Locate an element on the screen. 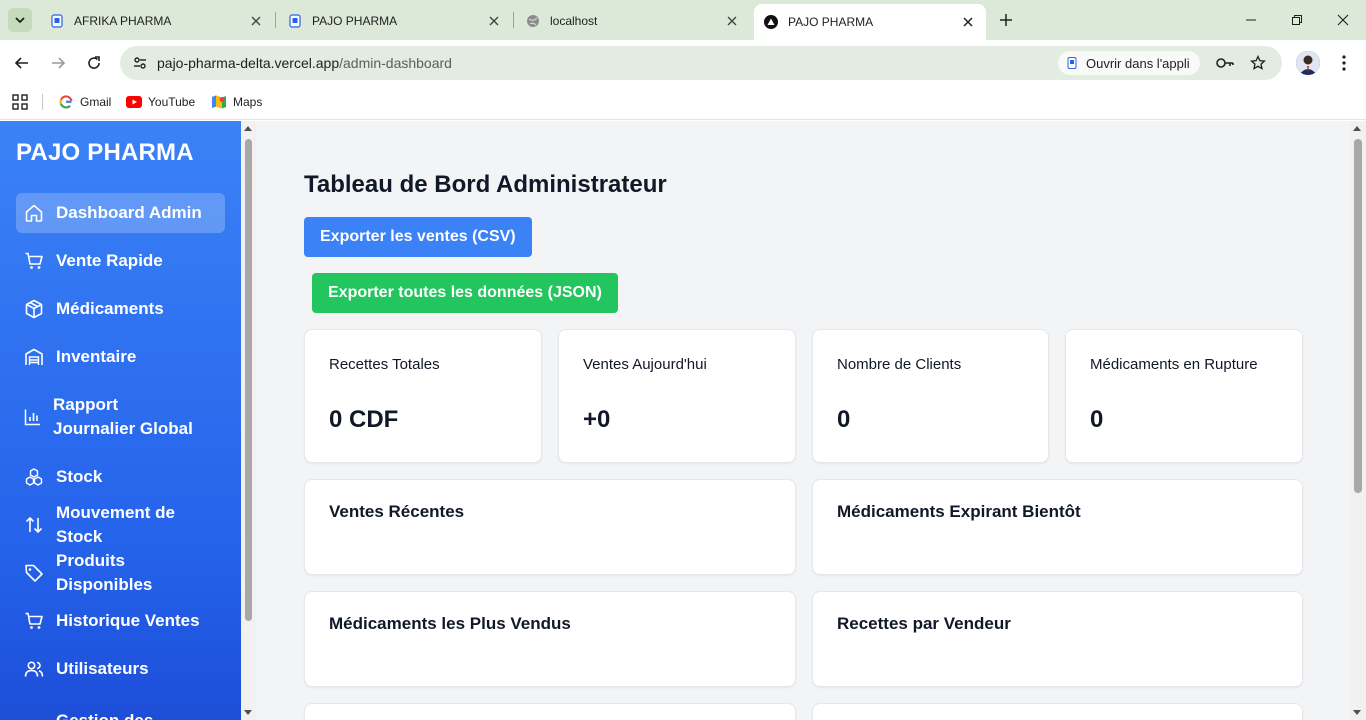 This screenshot has height=720, width=1366. sidebar-item-stock: Stock is located at coordinates (120, 477).